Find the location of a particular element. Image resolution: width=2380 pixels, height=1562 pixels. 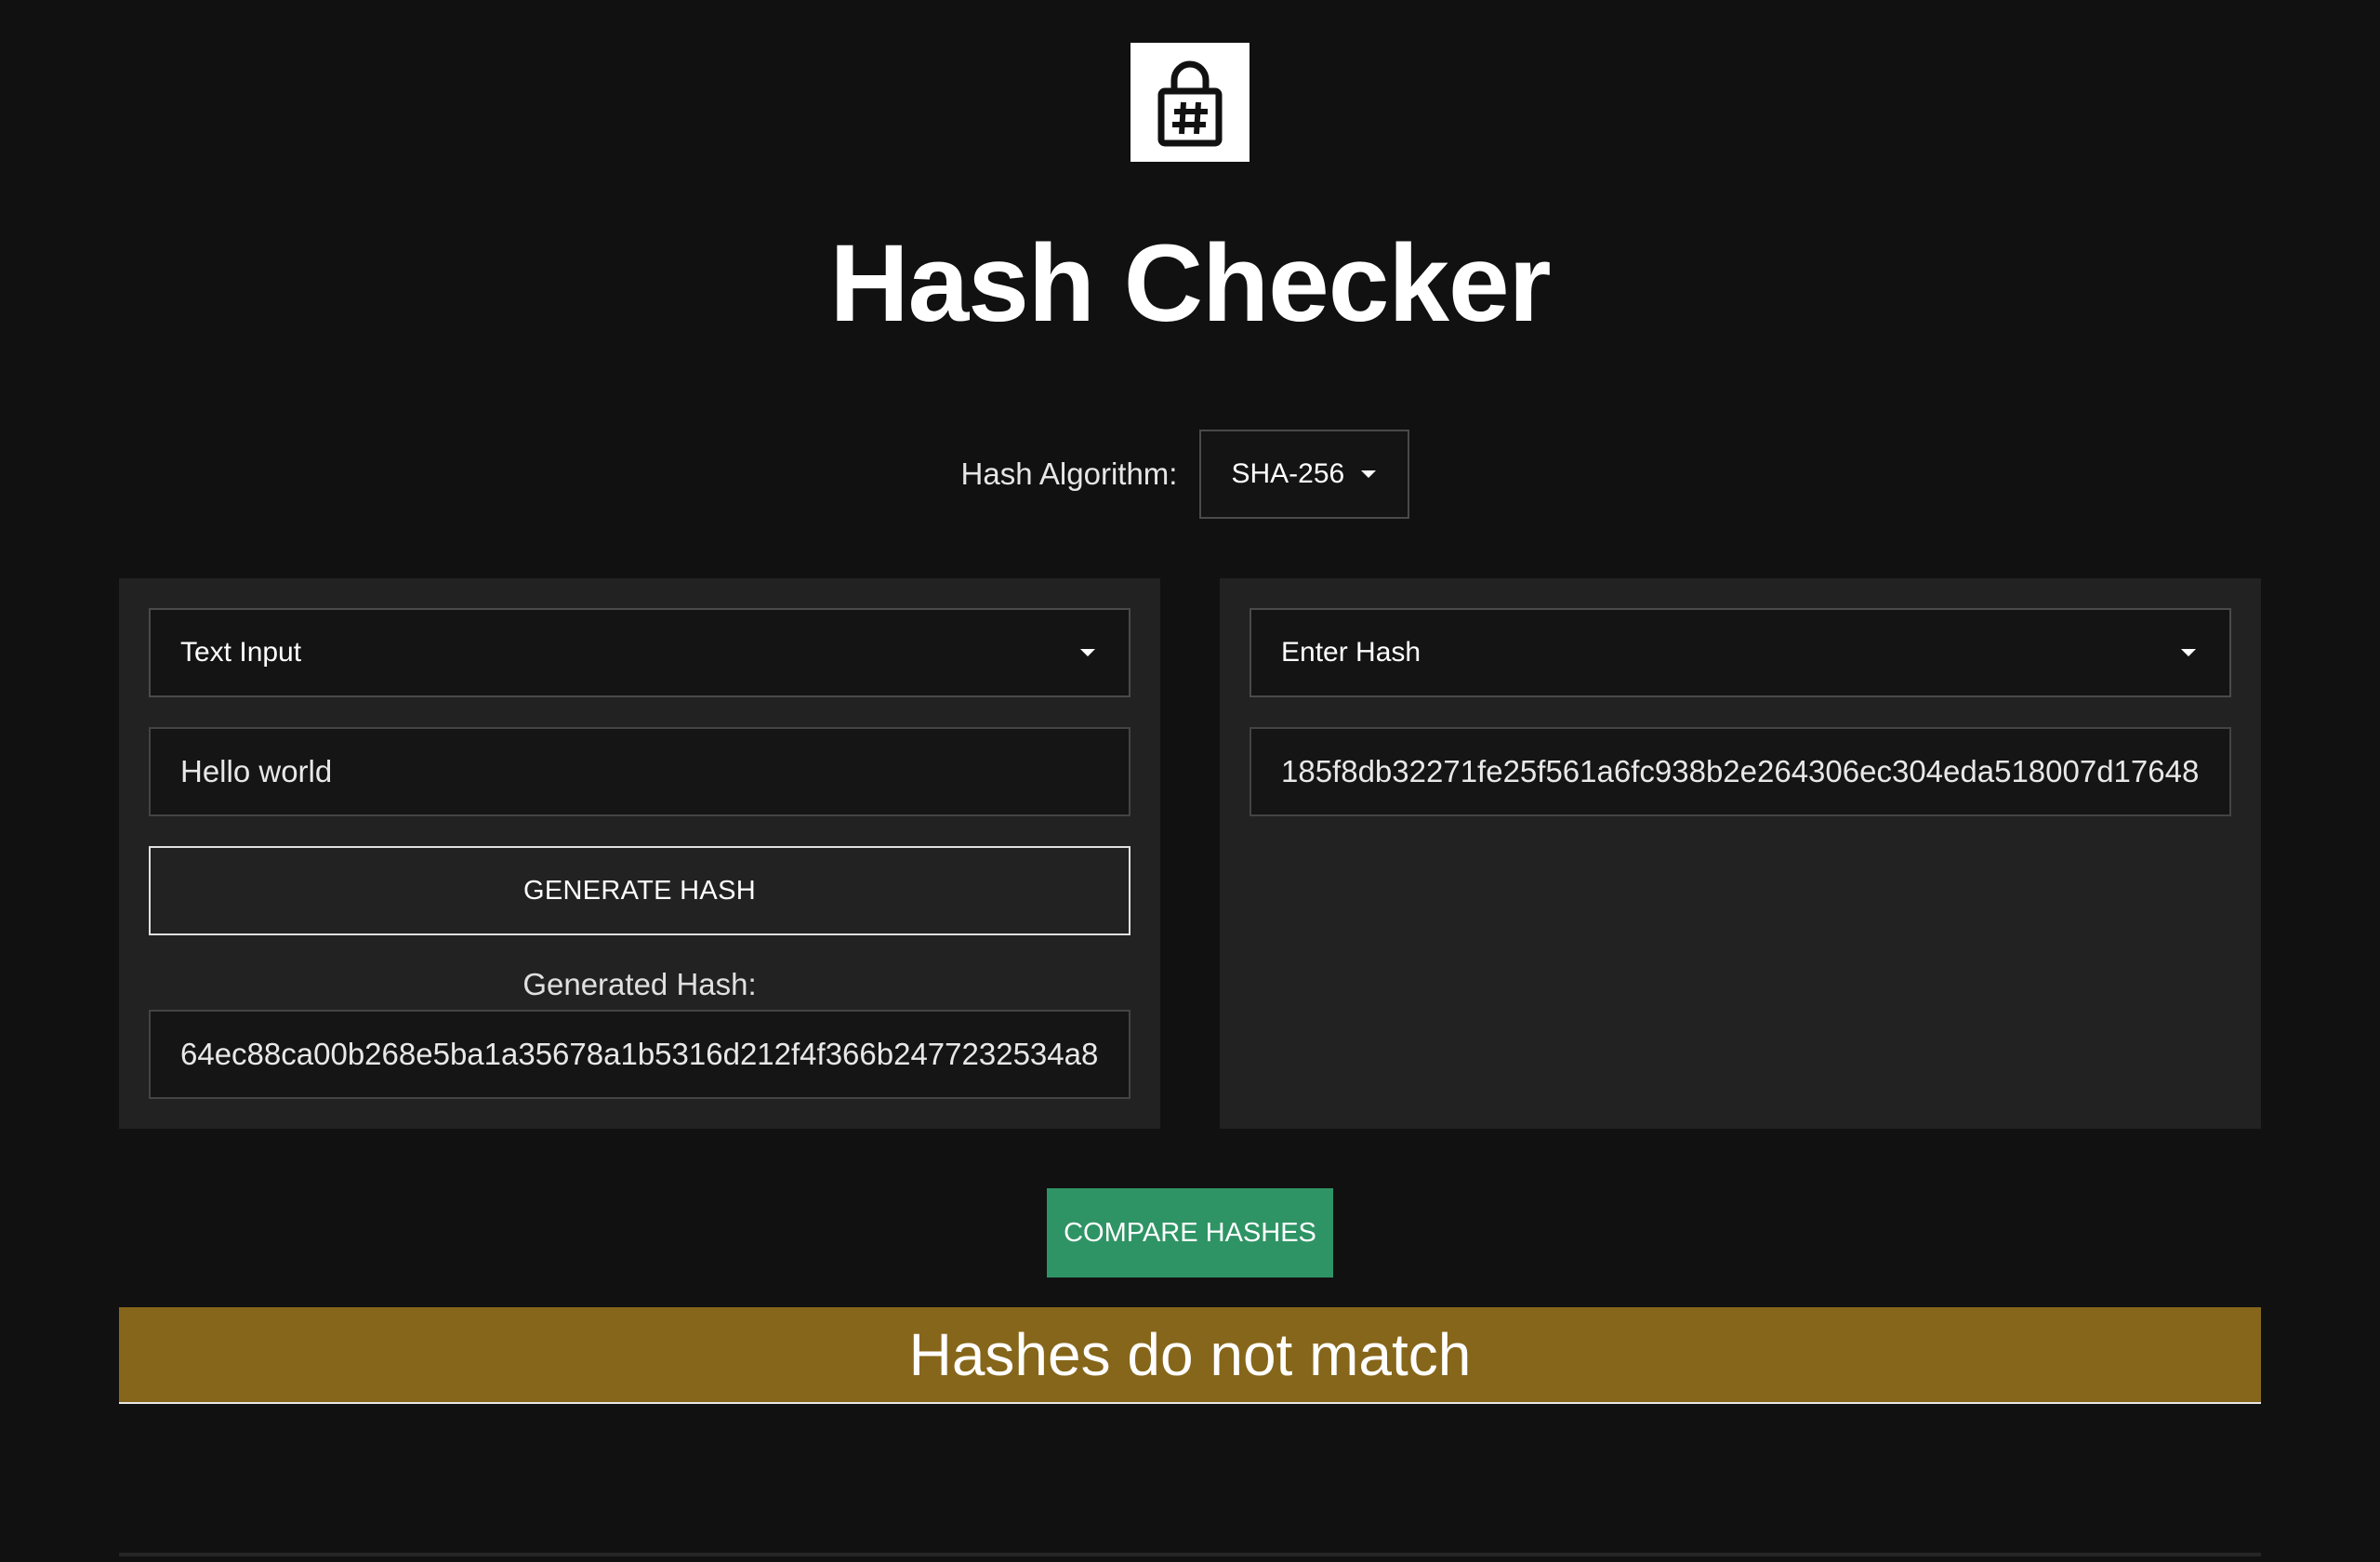

app-logo is located at coordinates (1190, 103).